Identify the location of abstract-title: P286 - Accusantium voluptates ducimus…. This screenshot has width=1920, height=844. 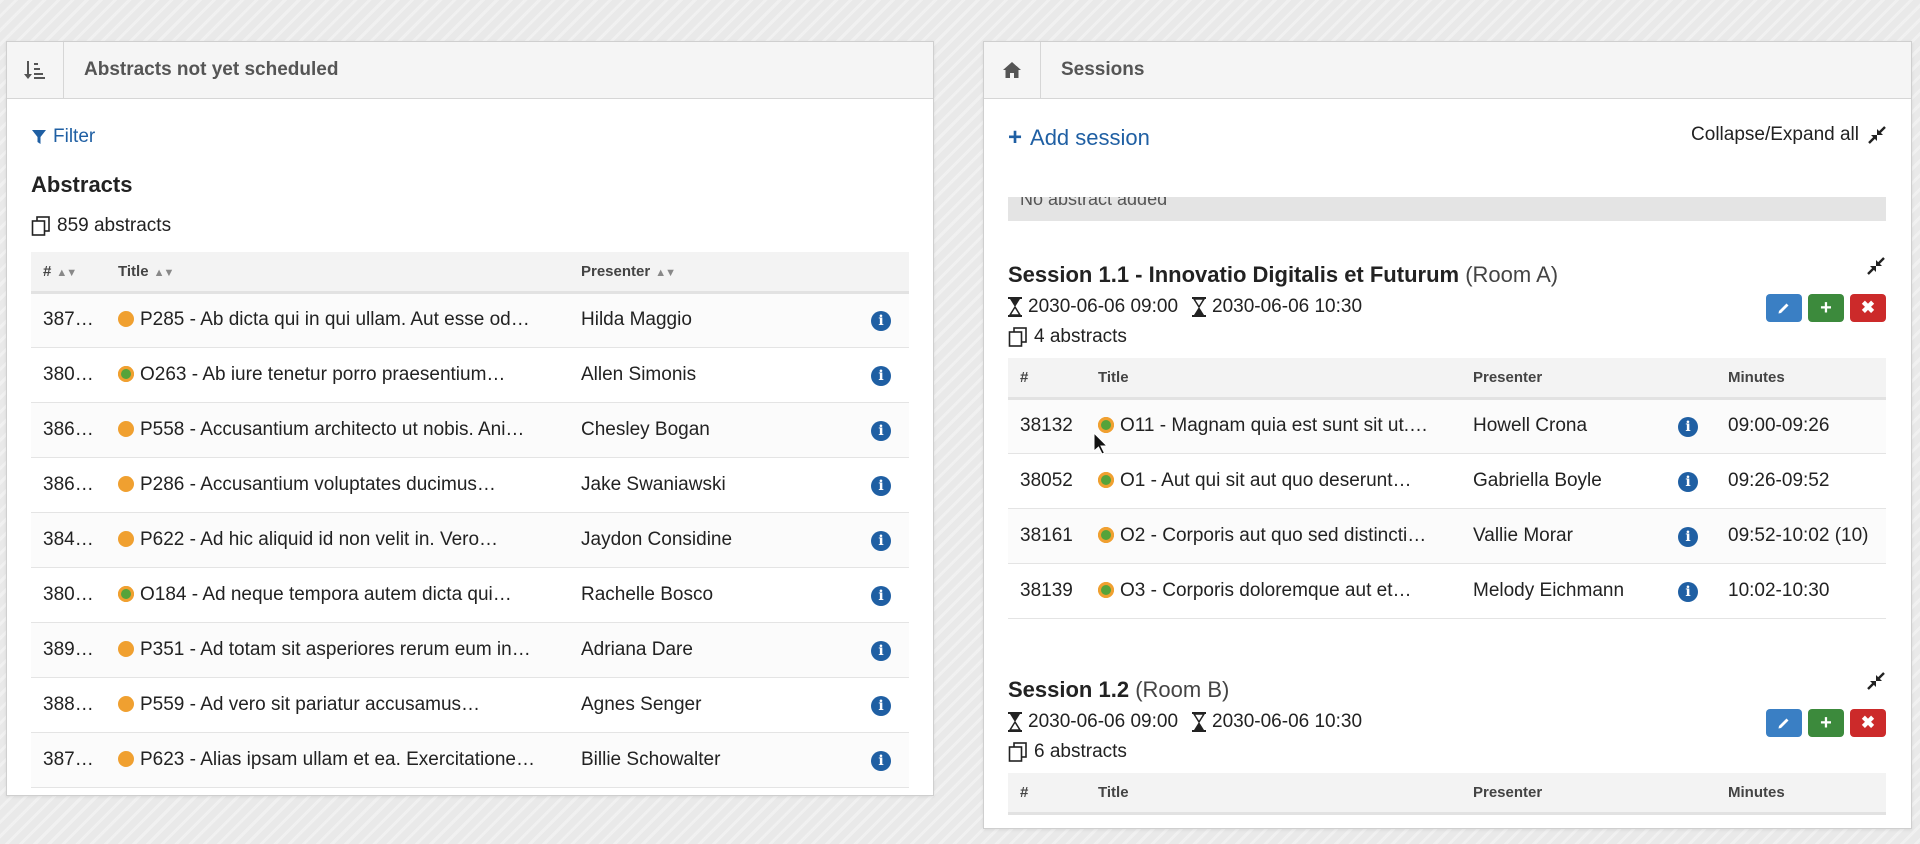
(318, 484).